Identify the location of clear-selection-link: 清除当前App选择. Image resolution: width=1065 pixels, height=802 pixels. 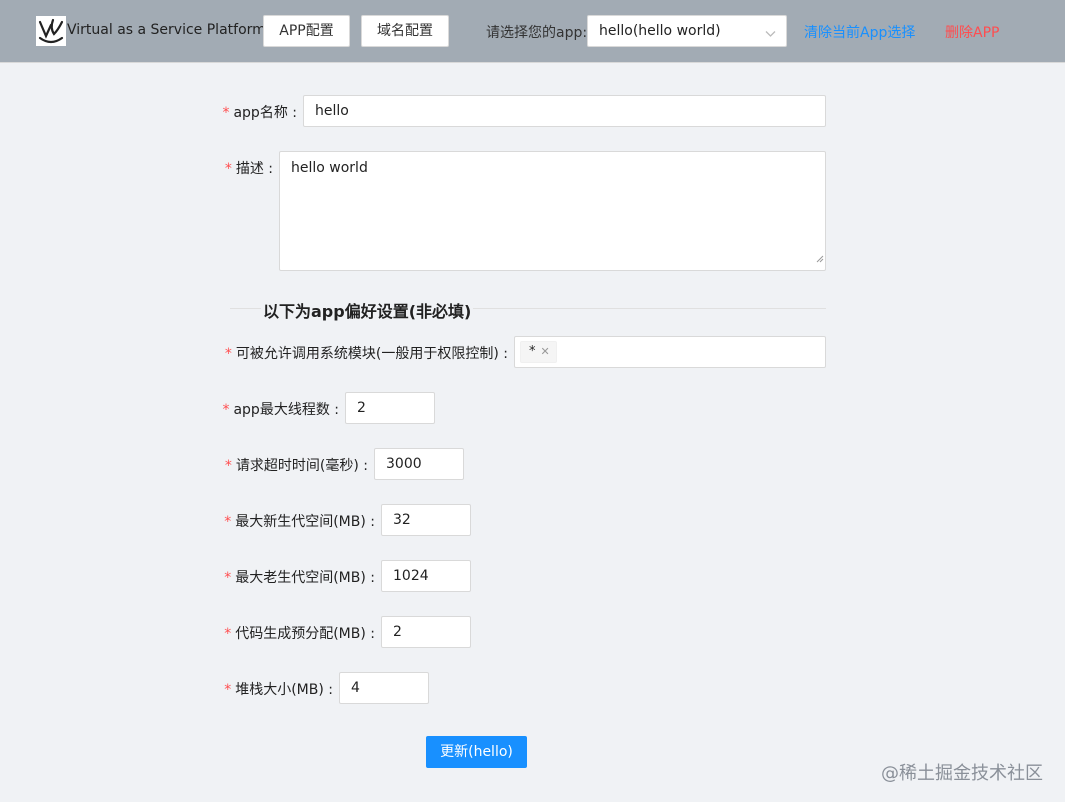
(859, 32).